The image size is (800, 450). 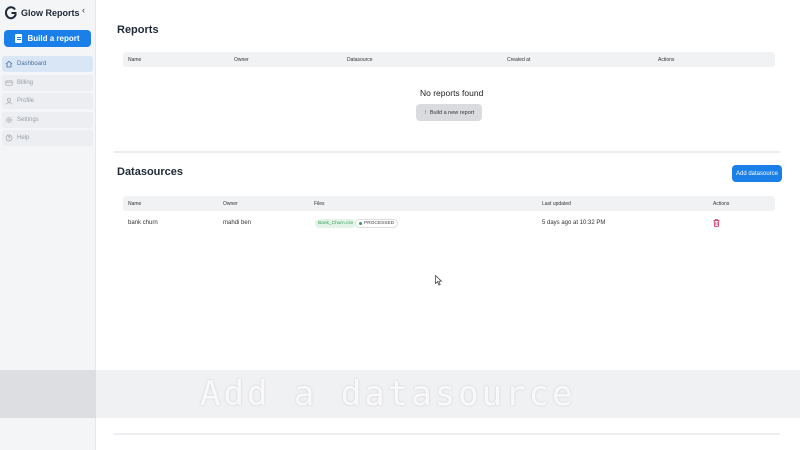 I want to click on datasource-updated: 5 days ago at 10:32 PM, so click(x=574, y=223).